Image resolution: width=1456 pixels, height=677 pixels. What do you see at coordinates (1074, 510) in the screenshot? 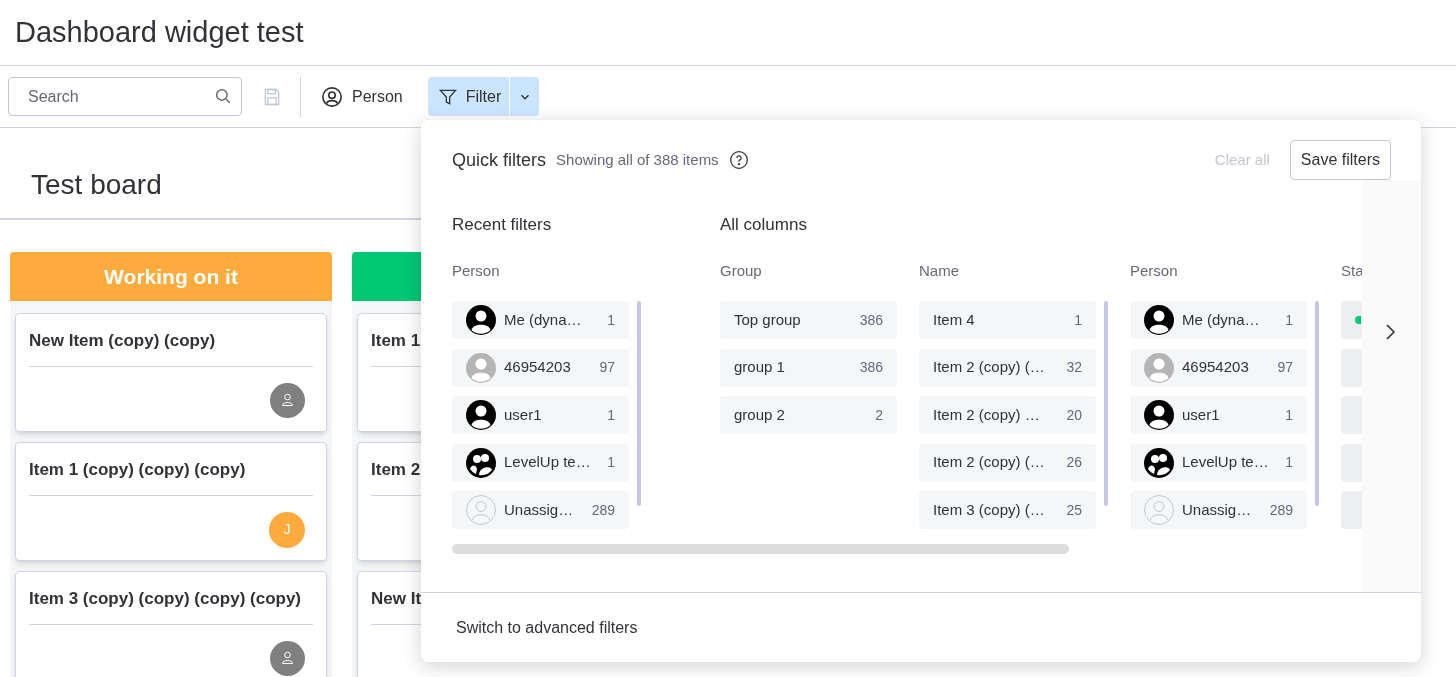
I see `option-count: 25` at bounding box center [1074, 510].